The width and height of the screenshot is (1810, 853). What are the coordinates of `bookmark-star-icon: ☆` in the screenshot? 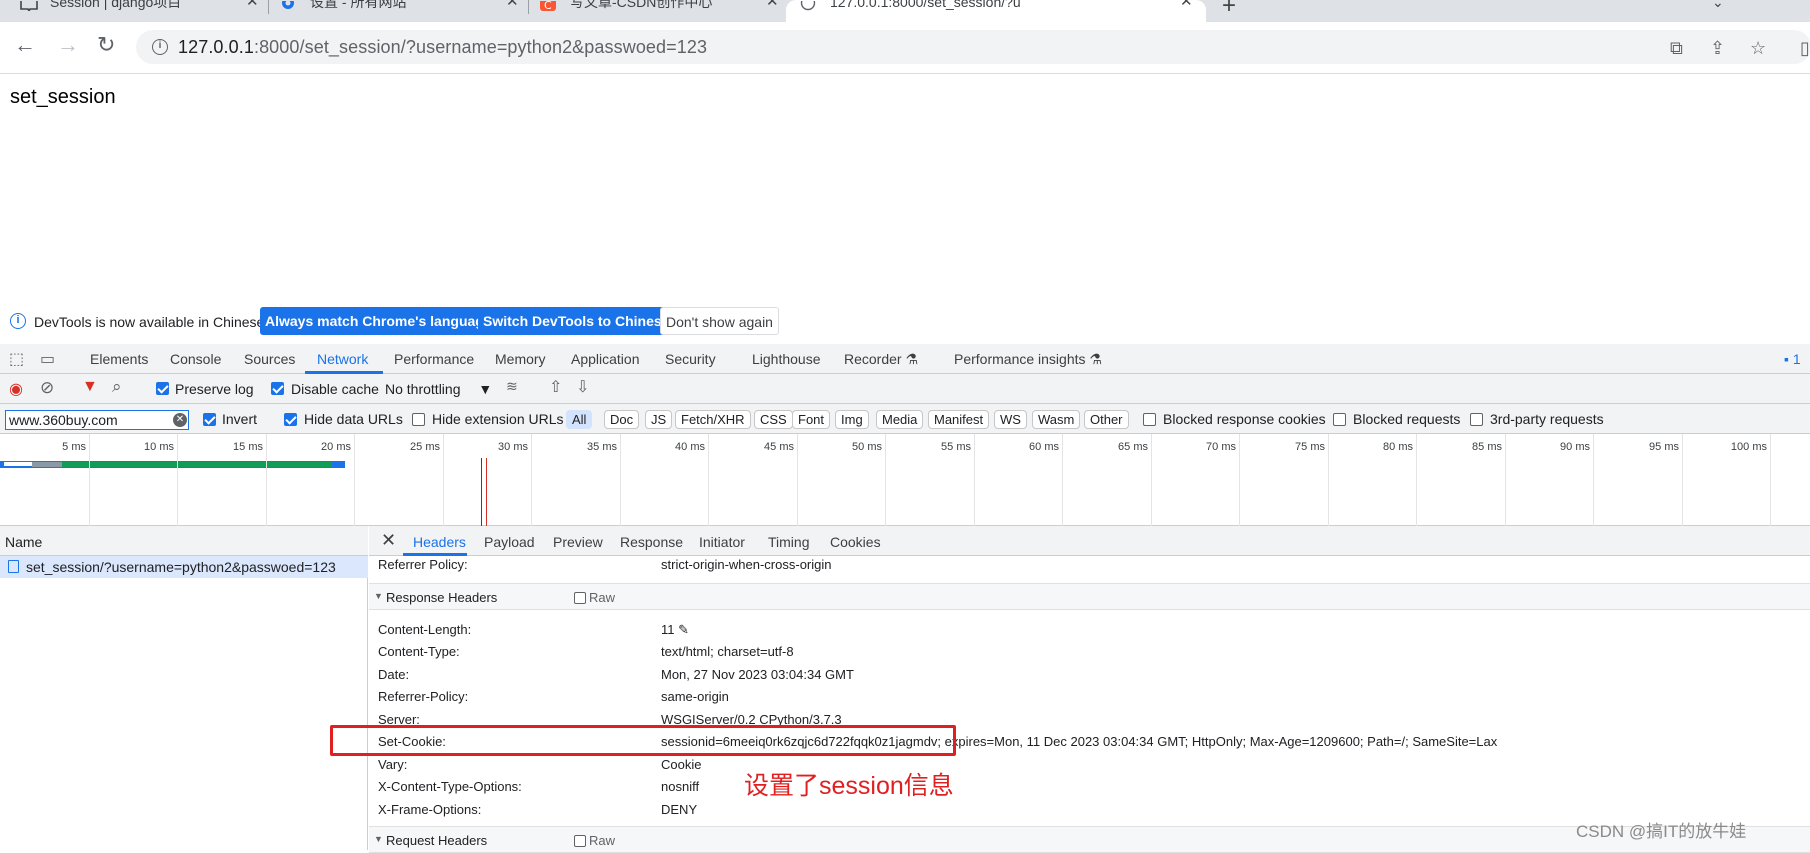 It's located at (1758, 48).